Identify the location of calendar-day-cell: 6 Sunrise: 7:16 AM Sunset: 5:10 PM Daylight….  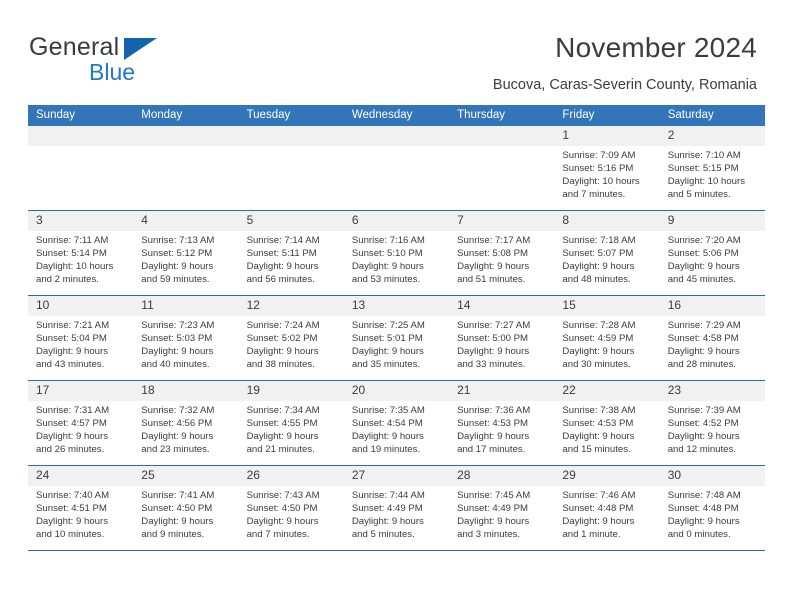
(396, 253).